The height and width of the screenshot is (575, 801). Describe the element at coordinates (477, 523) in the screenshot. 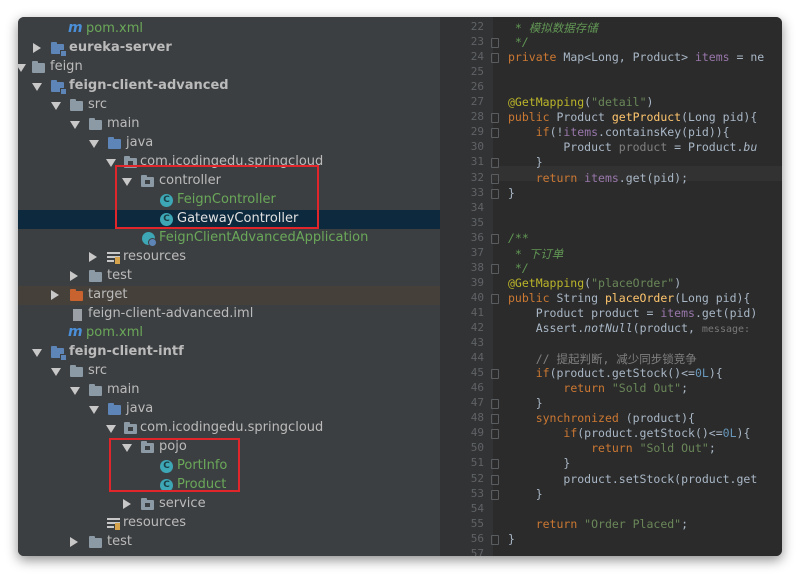

I see `line-number: 55` at that location.